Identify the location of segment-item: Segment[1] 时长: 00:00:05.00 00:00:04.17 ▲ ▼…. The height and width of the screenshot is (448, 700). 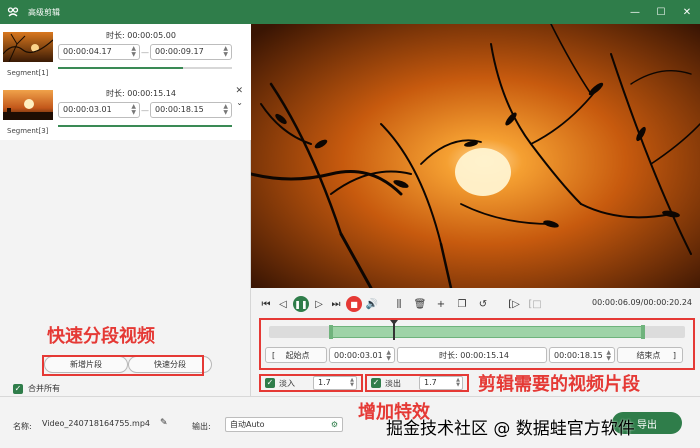
(125, 54).